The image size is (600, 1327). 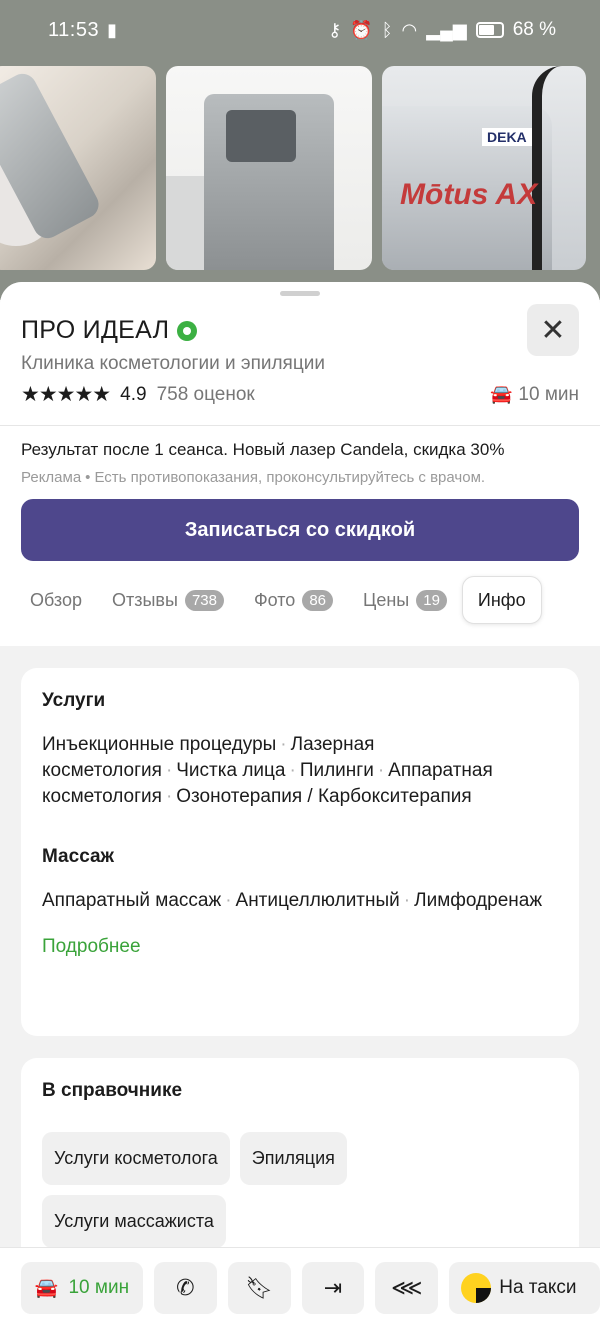 What do you see at coordinates (336, 770) in the screenshot?
I see `service-item: Пилинги` at bounding box center [336, 770].